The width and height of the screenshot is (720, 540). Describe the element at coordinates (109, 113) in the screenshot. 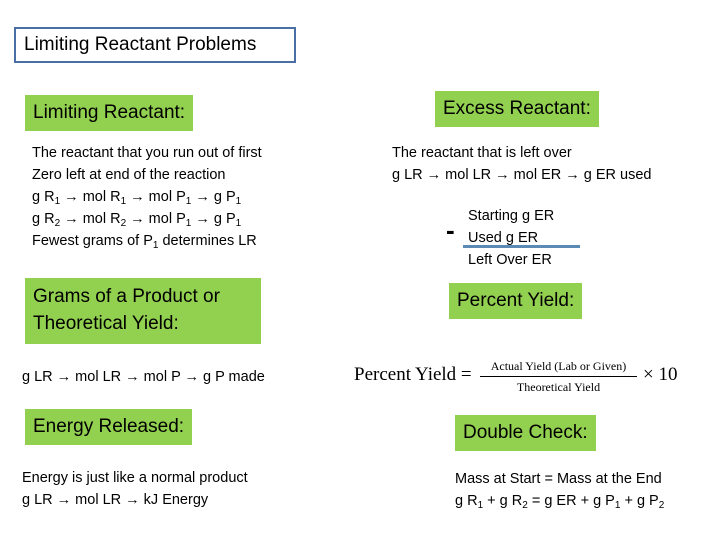

I see `limiting-reactant-header: Limiting Reactant:` at that location.